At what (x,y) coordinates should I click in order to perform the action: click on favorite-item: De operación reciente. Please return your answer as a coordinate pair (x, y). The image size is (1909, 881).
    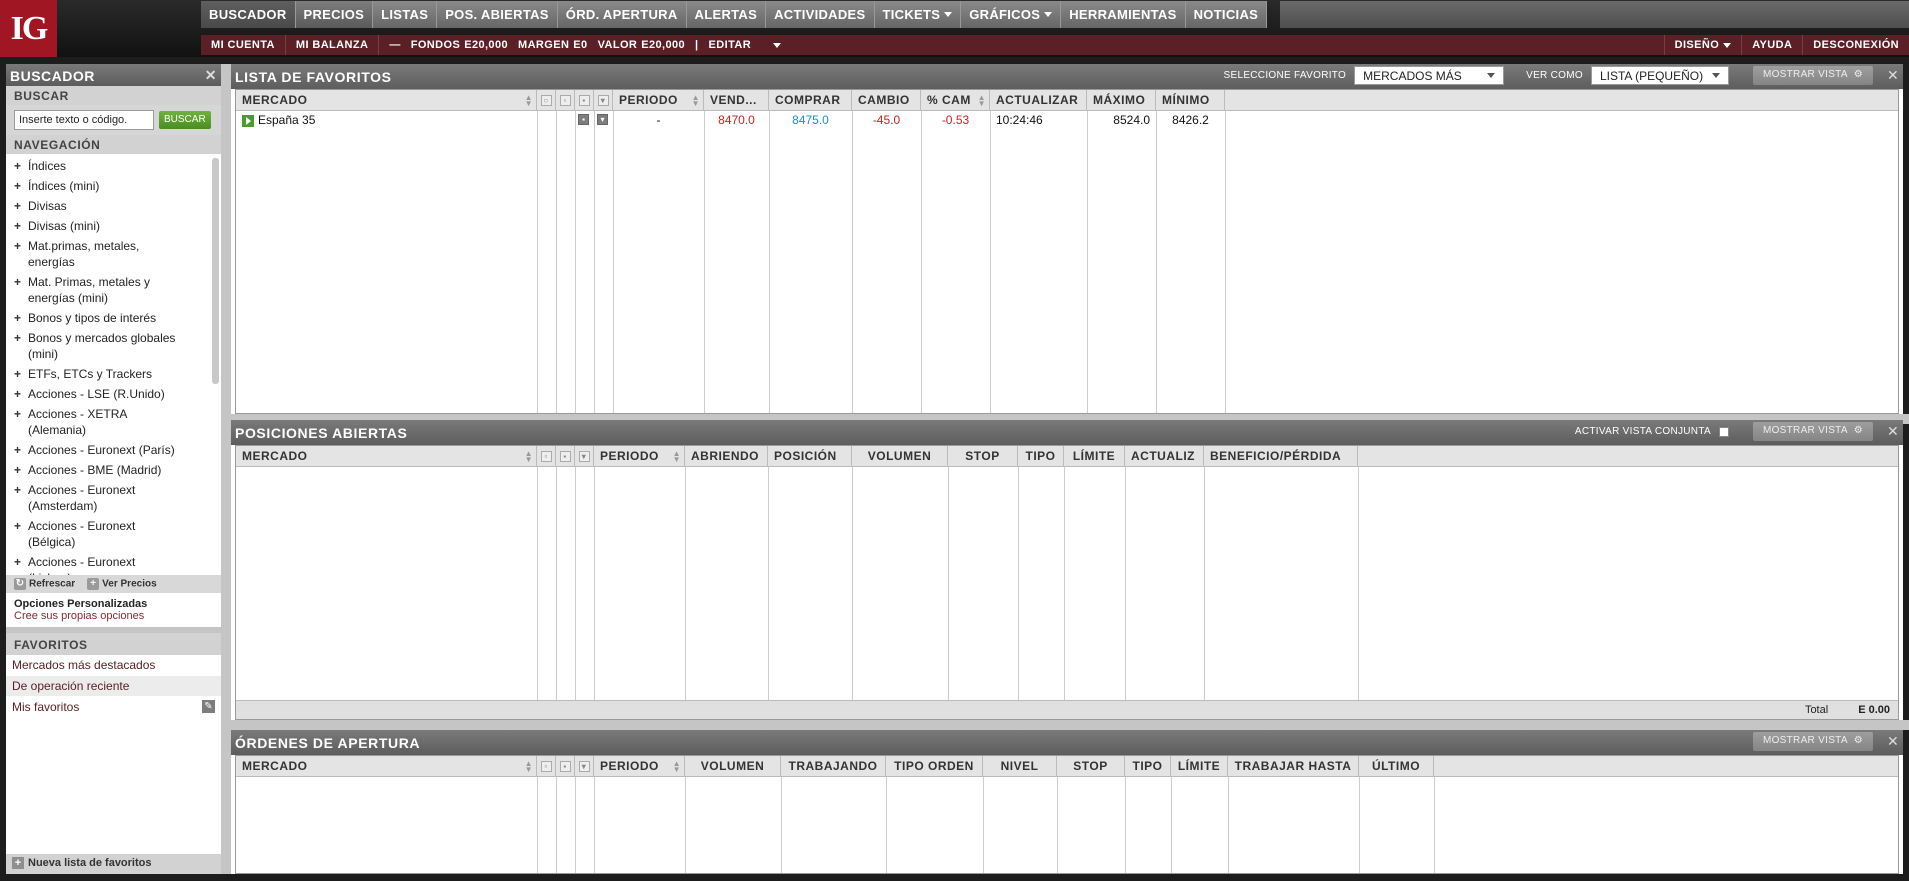
    Looking at the image, I should click on (113, 686).